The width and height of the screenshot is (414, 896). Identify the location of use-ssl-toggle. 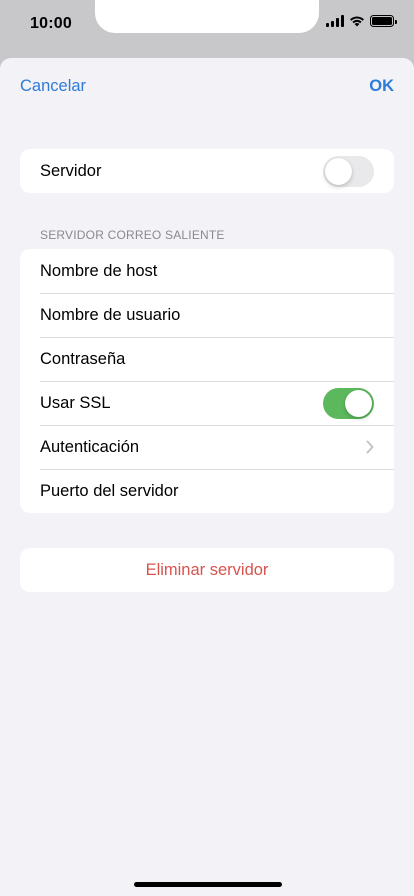
(348, 403).